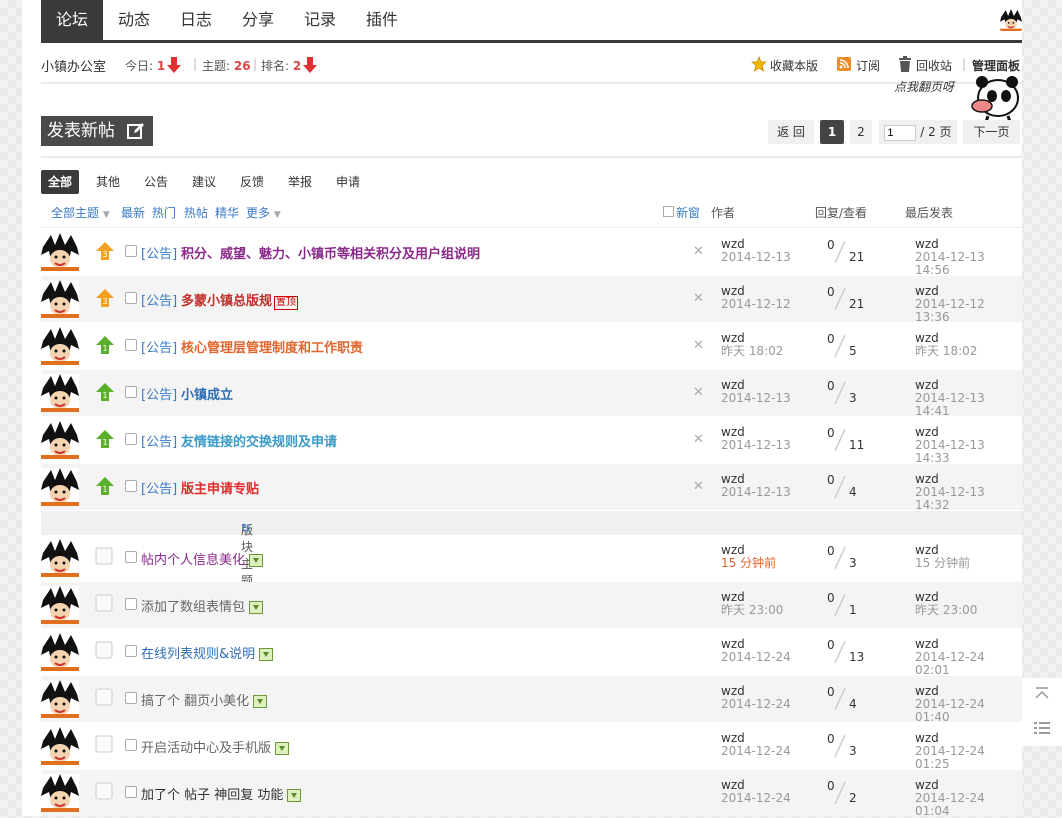 Image resolution: width=1062 pixels, height=818 pixels. I want to click on page-2-button: 2, so click(861, 132).